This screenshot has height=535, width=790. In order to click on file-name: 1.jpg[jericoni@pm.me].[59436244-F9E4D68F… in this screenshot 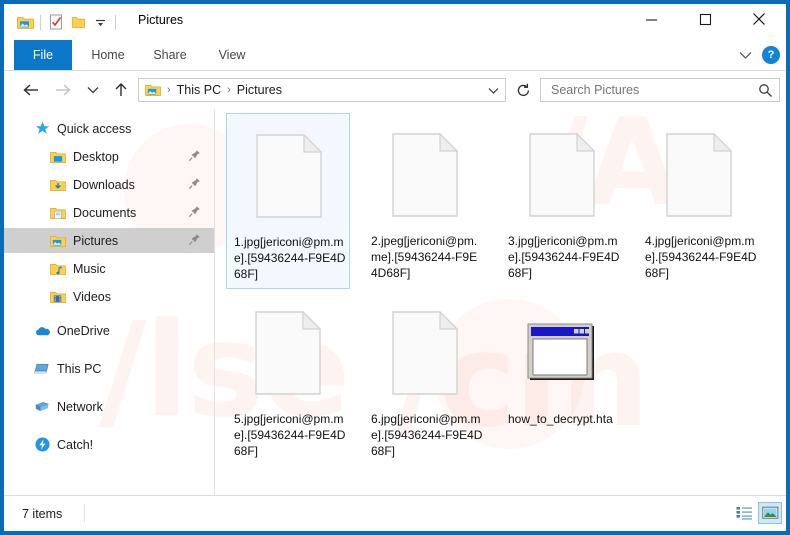, I will do `click(290, 258)`.